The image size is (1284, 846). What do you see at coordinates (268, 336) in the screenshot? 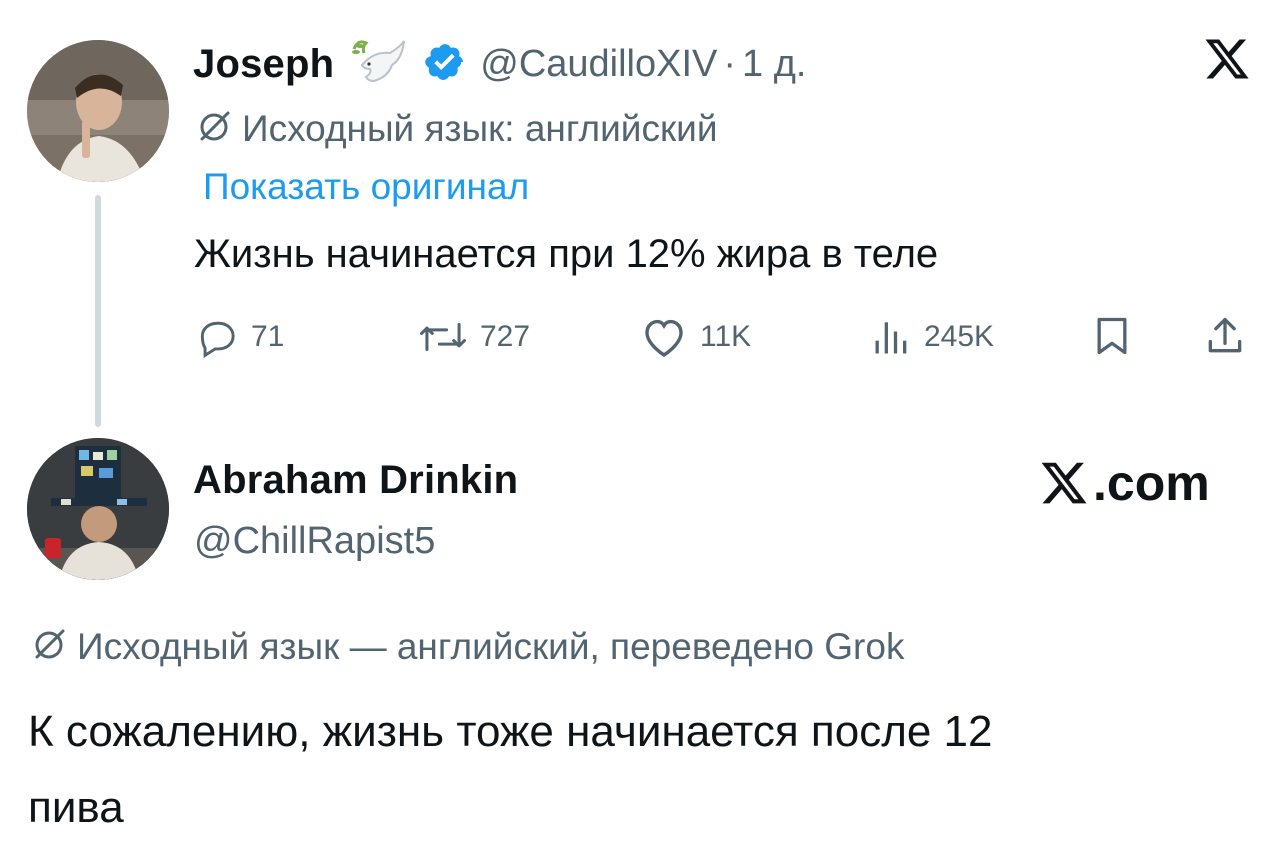
I see `reply-count: 71` at bounding box center [268, 336].